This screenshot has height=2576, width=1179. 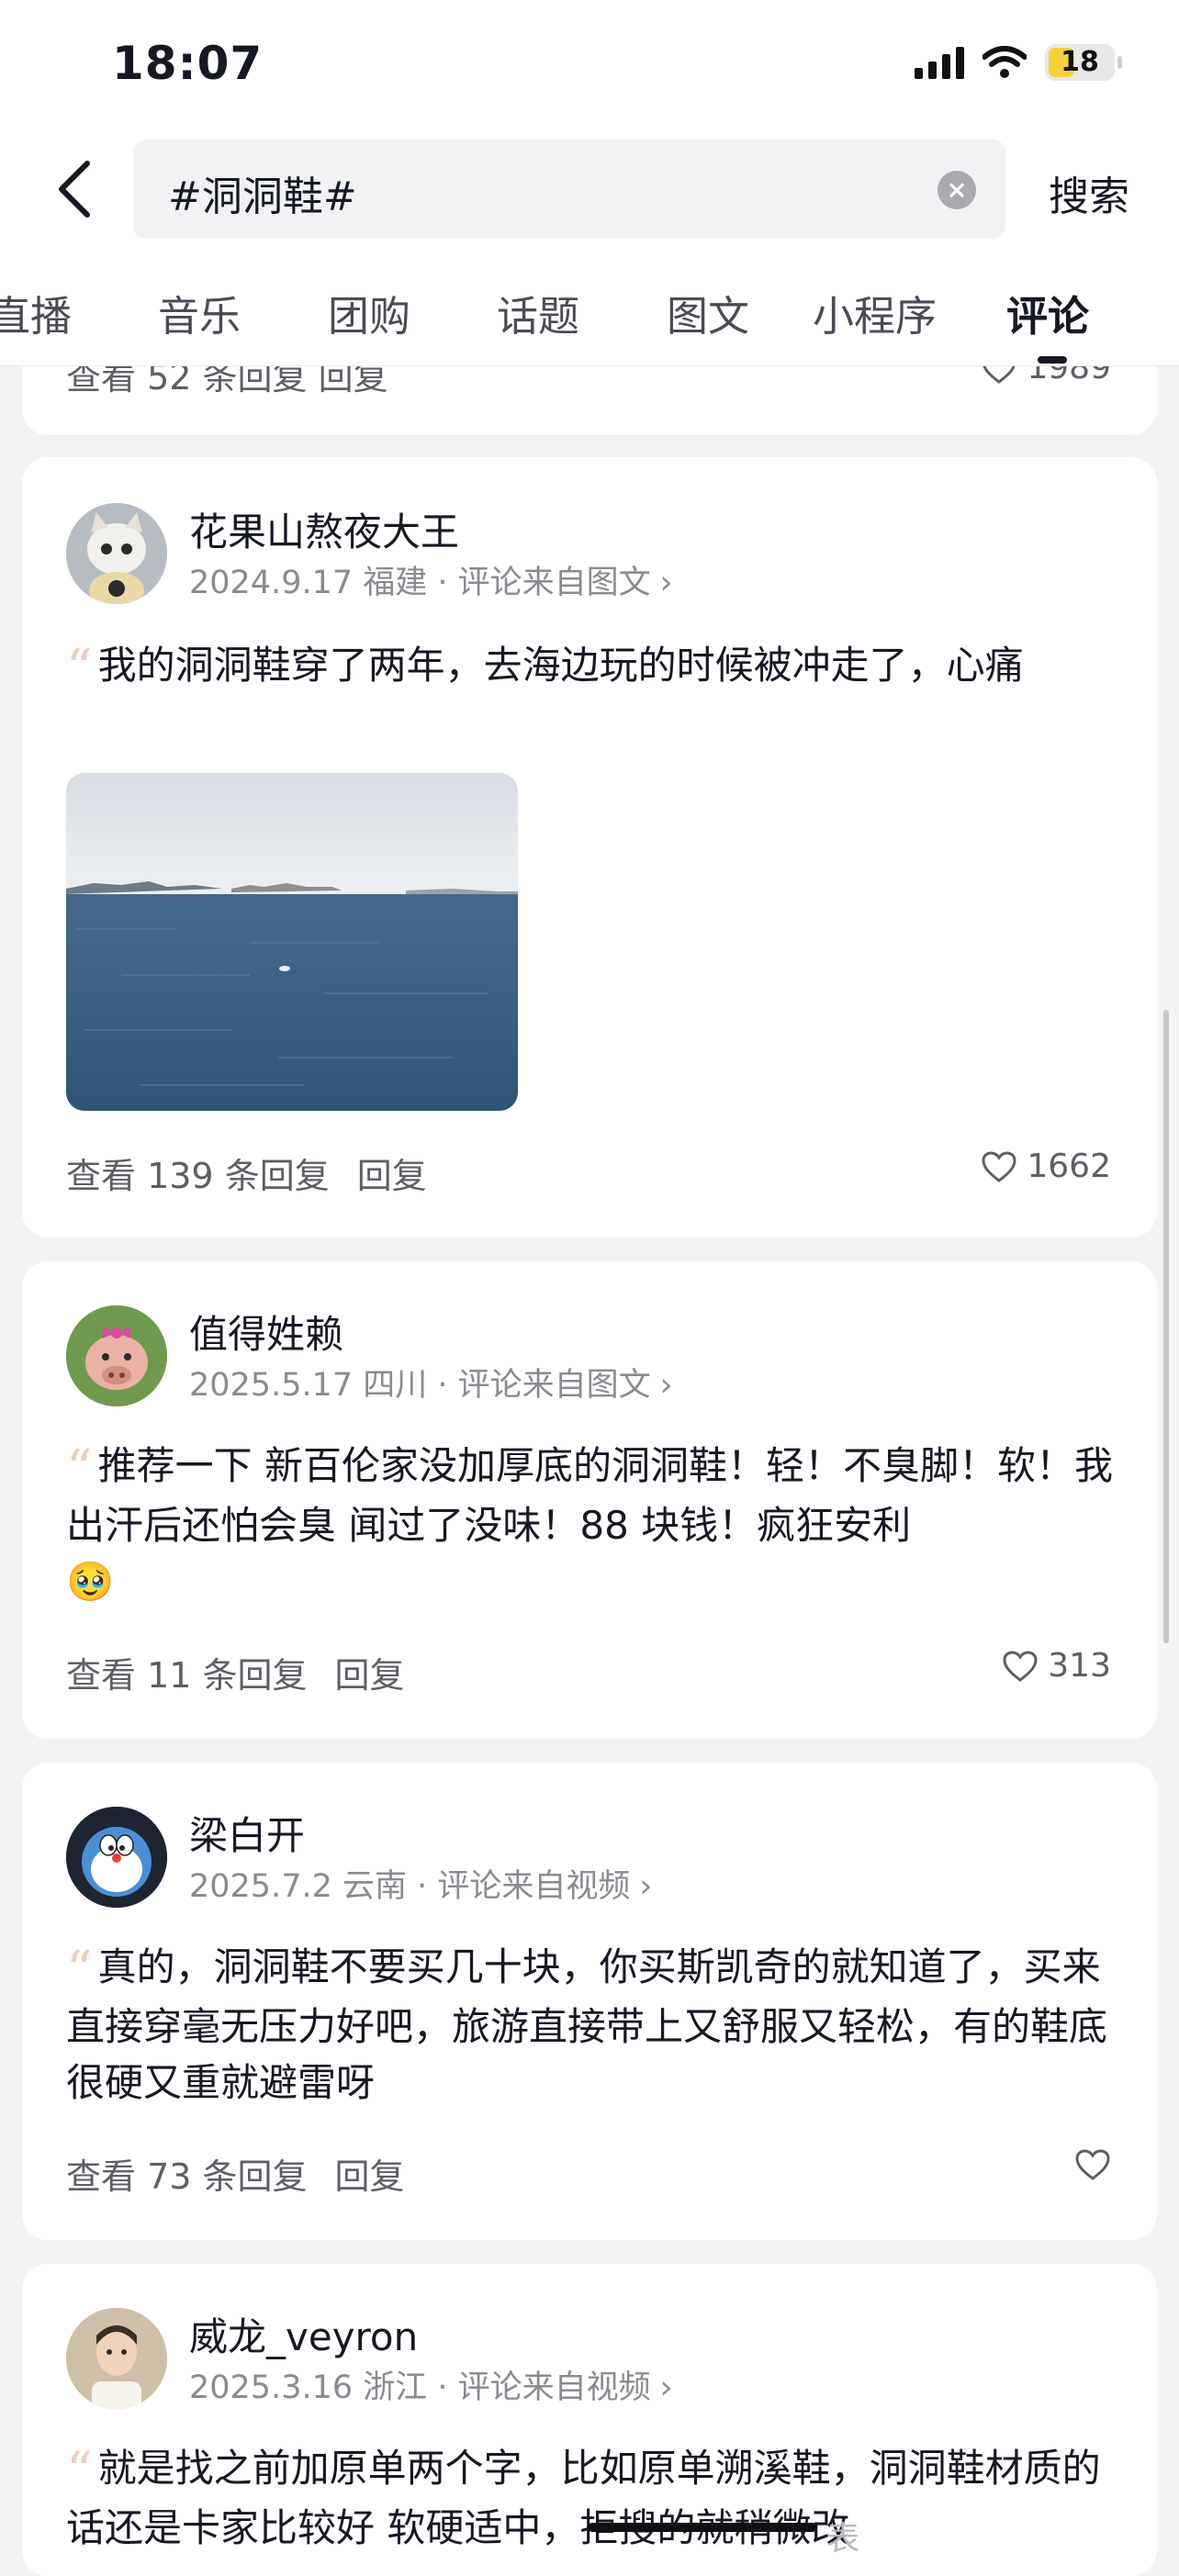 I want to click on like-button, so click(x=1092, y=2164).